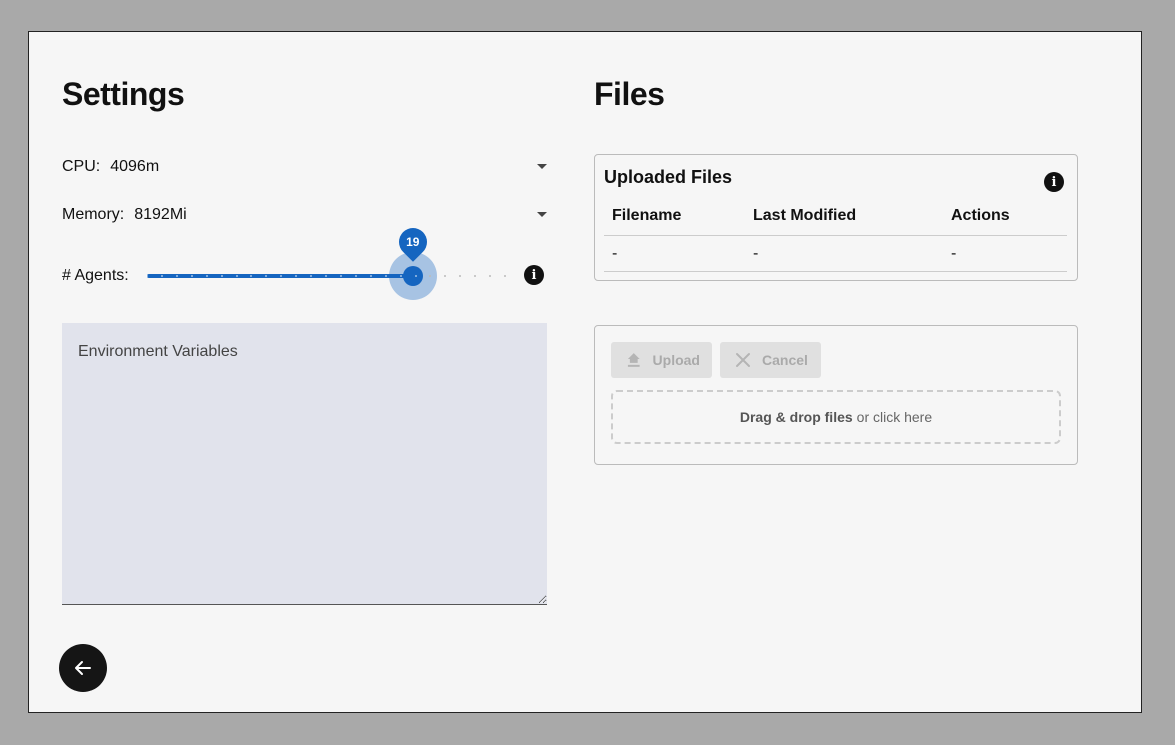  I want to click on cell-last-modified: -, so click(844, 253).